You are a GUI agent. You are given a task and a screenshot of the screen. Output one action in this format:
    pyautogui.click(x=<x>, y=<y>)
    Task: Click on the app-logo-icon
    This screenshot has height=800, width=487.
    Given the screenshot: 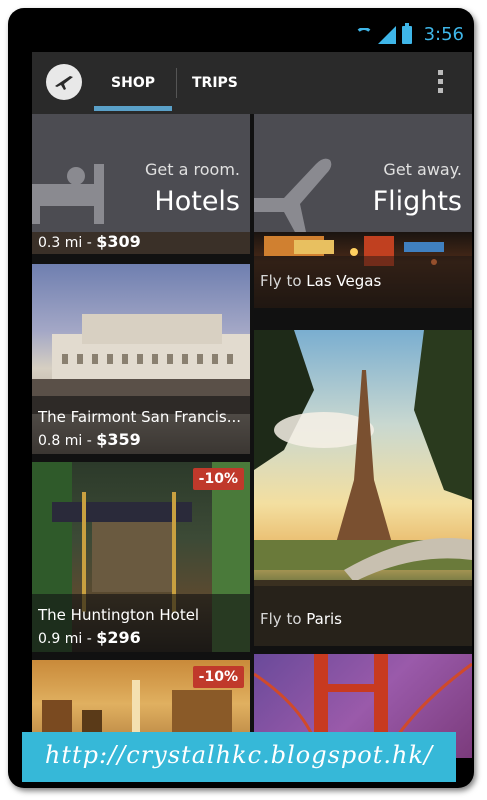 What is the action you would take?
    pyautogui.click(x=64, y=82)
    